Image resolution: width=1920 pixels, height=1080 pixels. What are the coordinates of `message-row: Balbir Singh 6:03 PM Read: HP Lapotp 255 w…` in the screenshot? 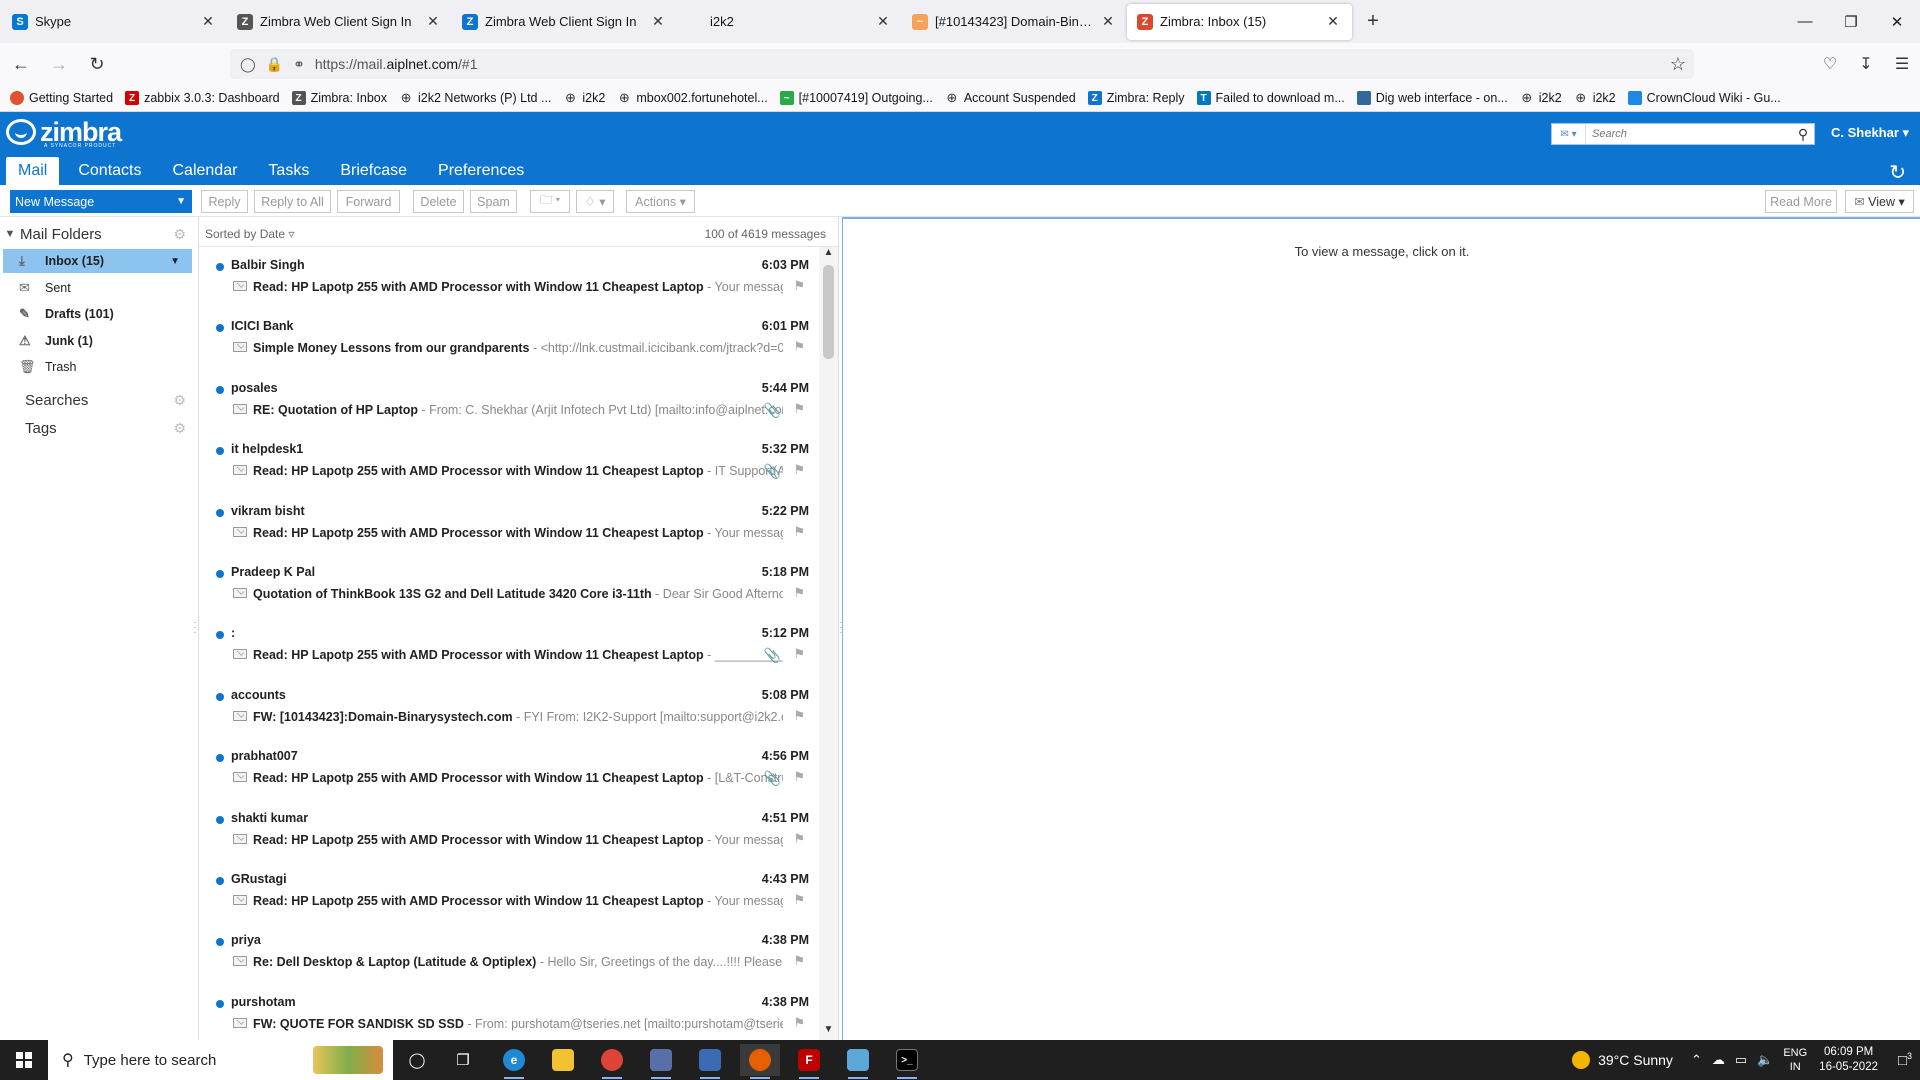 It's located at (510, 278).